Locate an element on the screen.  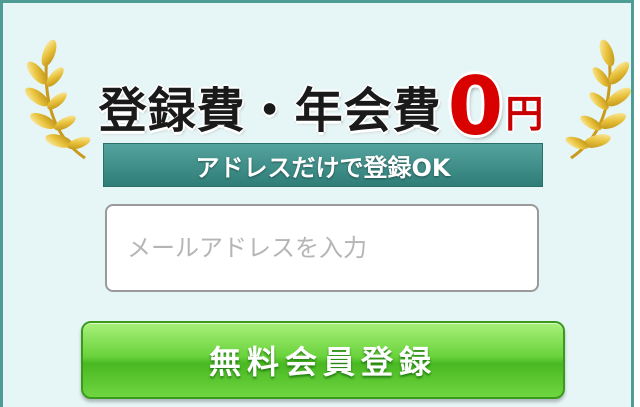
email-input is located at coordinates (322, 248).